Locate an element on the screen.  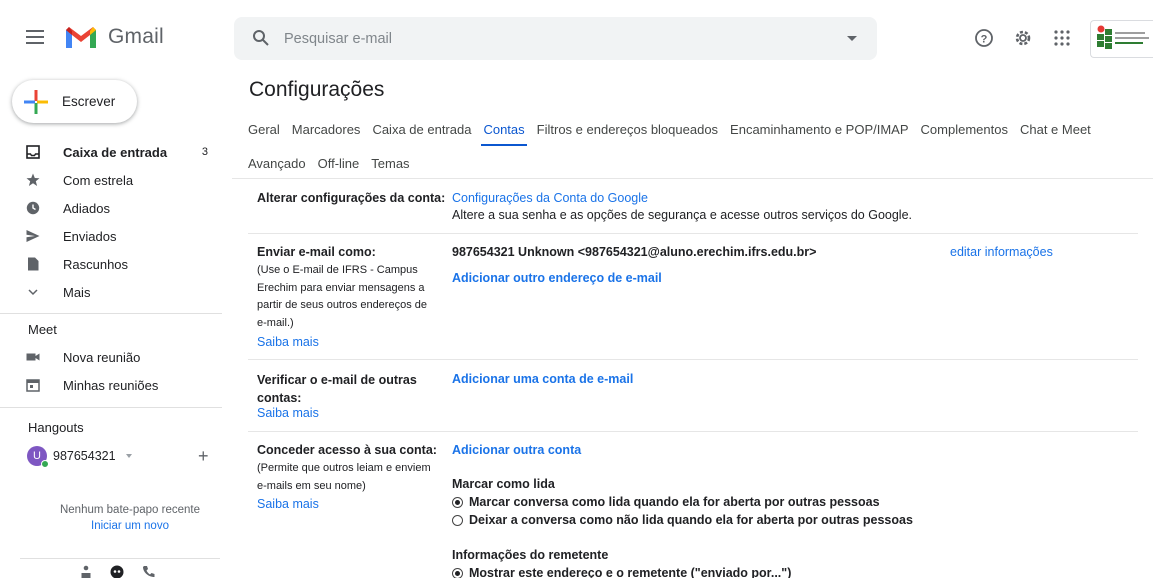
video-camera-icon is located at coordinates (33, 357).